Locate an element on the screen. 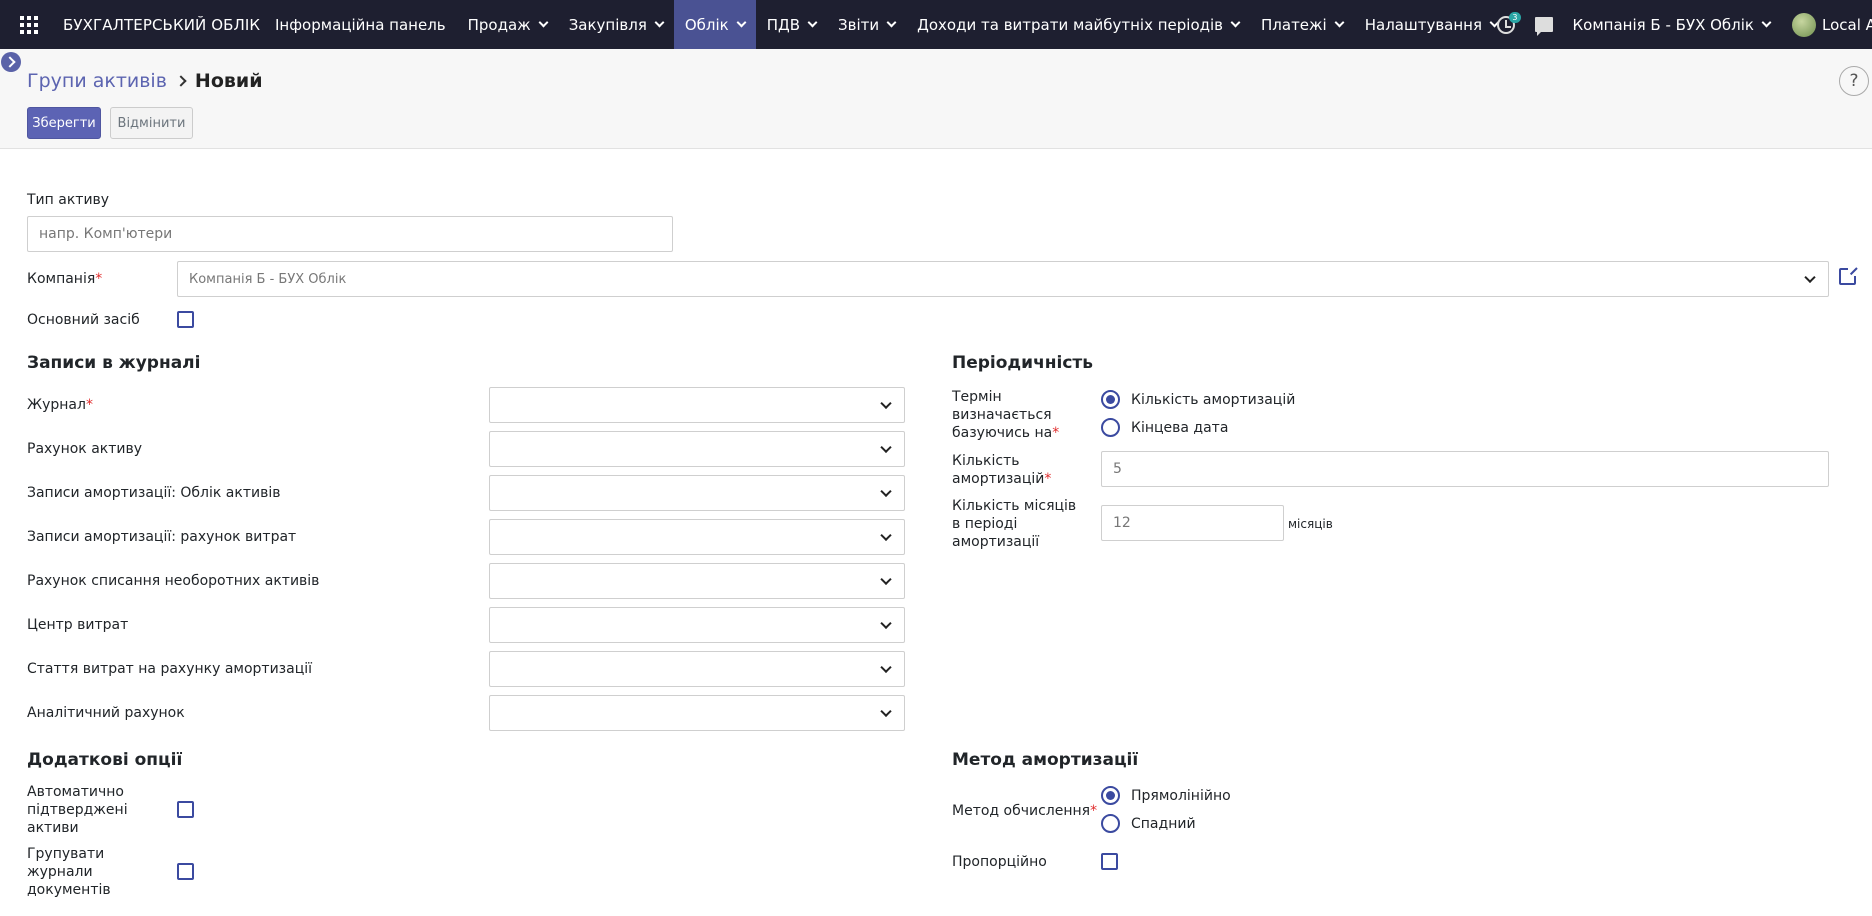 Image resolution: width=1872 pixels, height=916 pixels. discard-button: Відмінити is located at coordinates (151, 123).